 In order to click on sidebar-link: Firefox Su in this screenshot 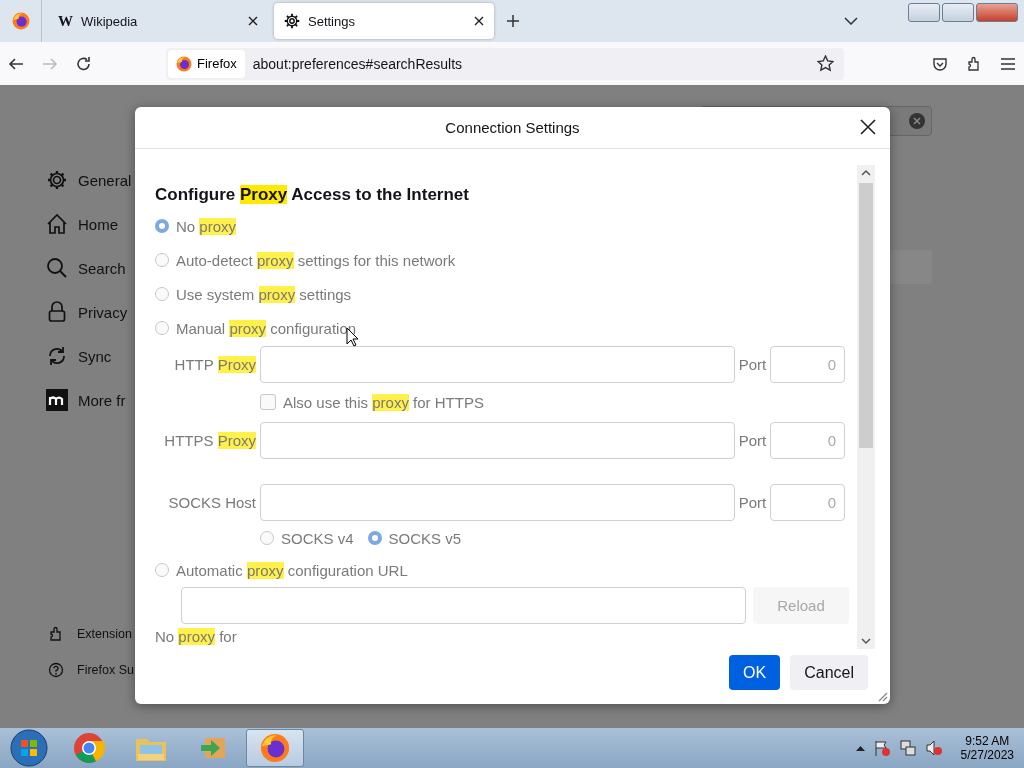, I will do `click(105, 670)`.